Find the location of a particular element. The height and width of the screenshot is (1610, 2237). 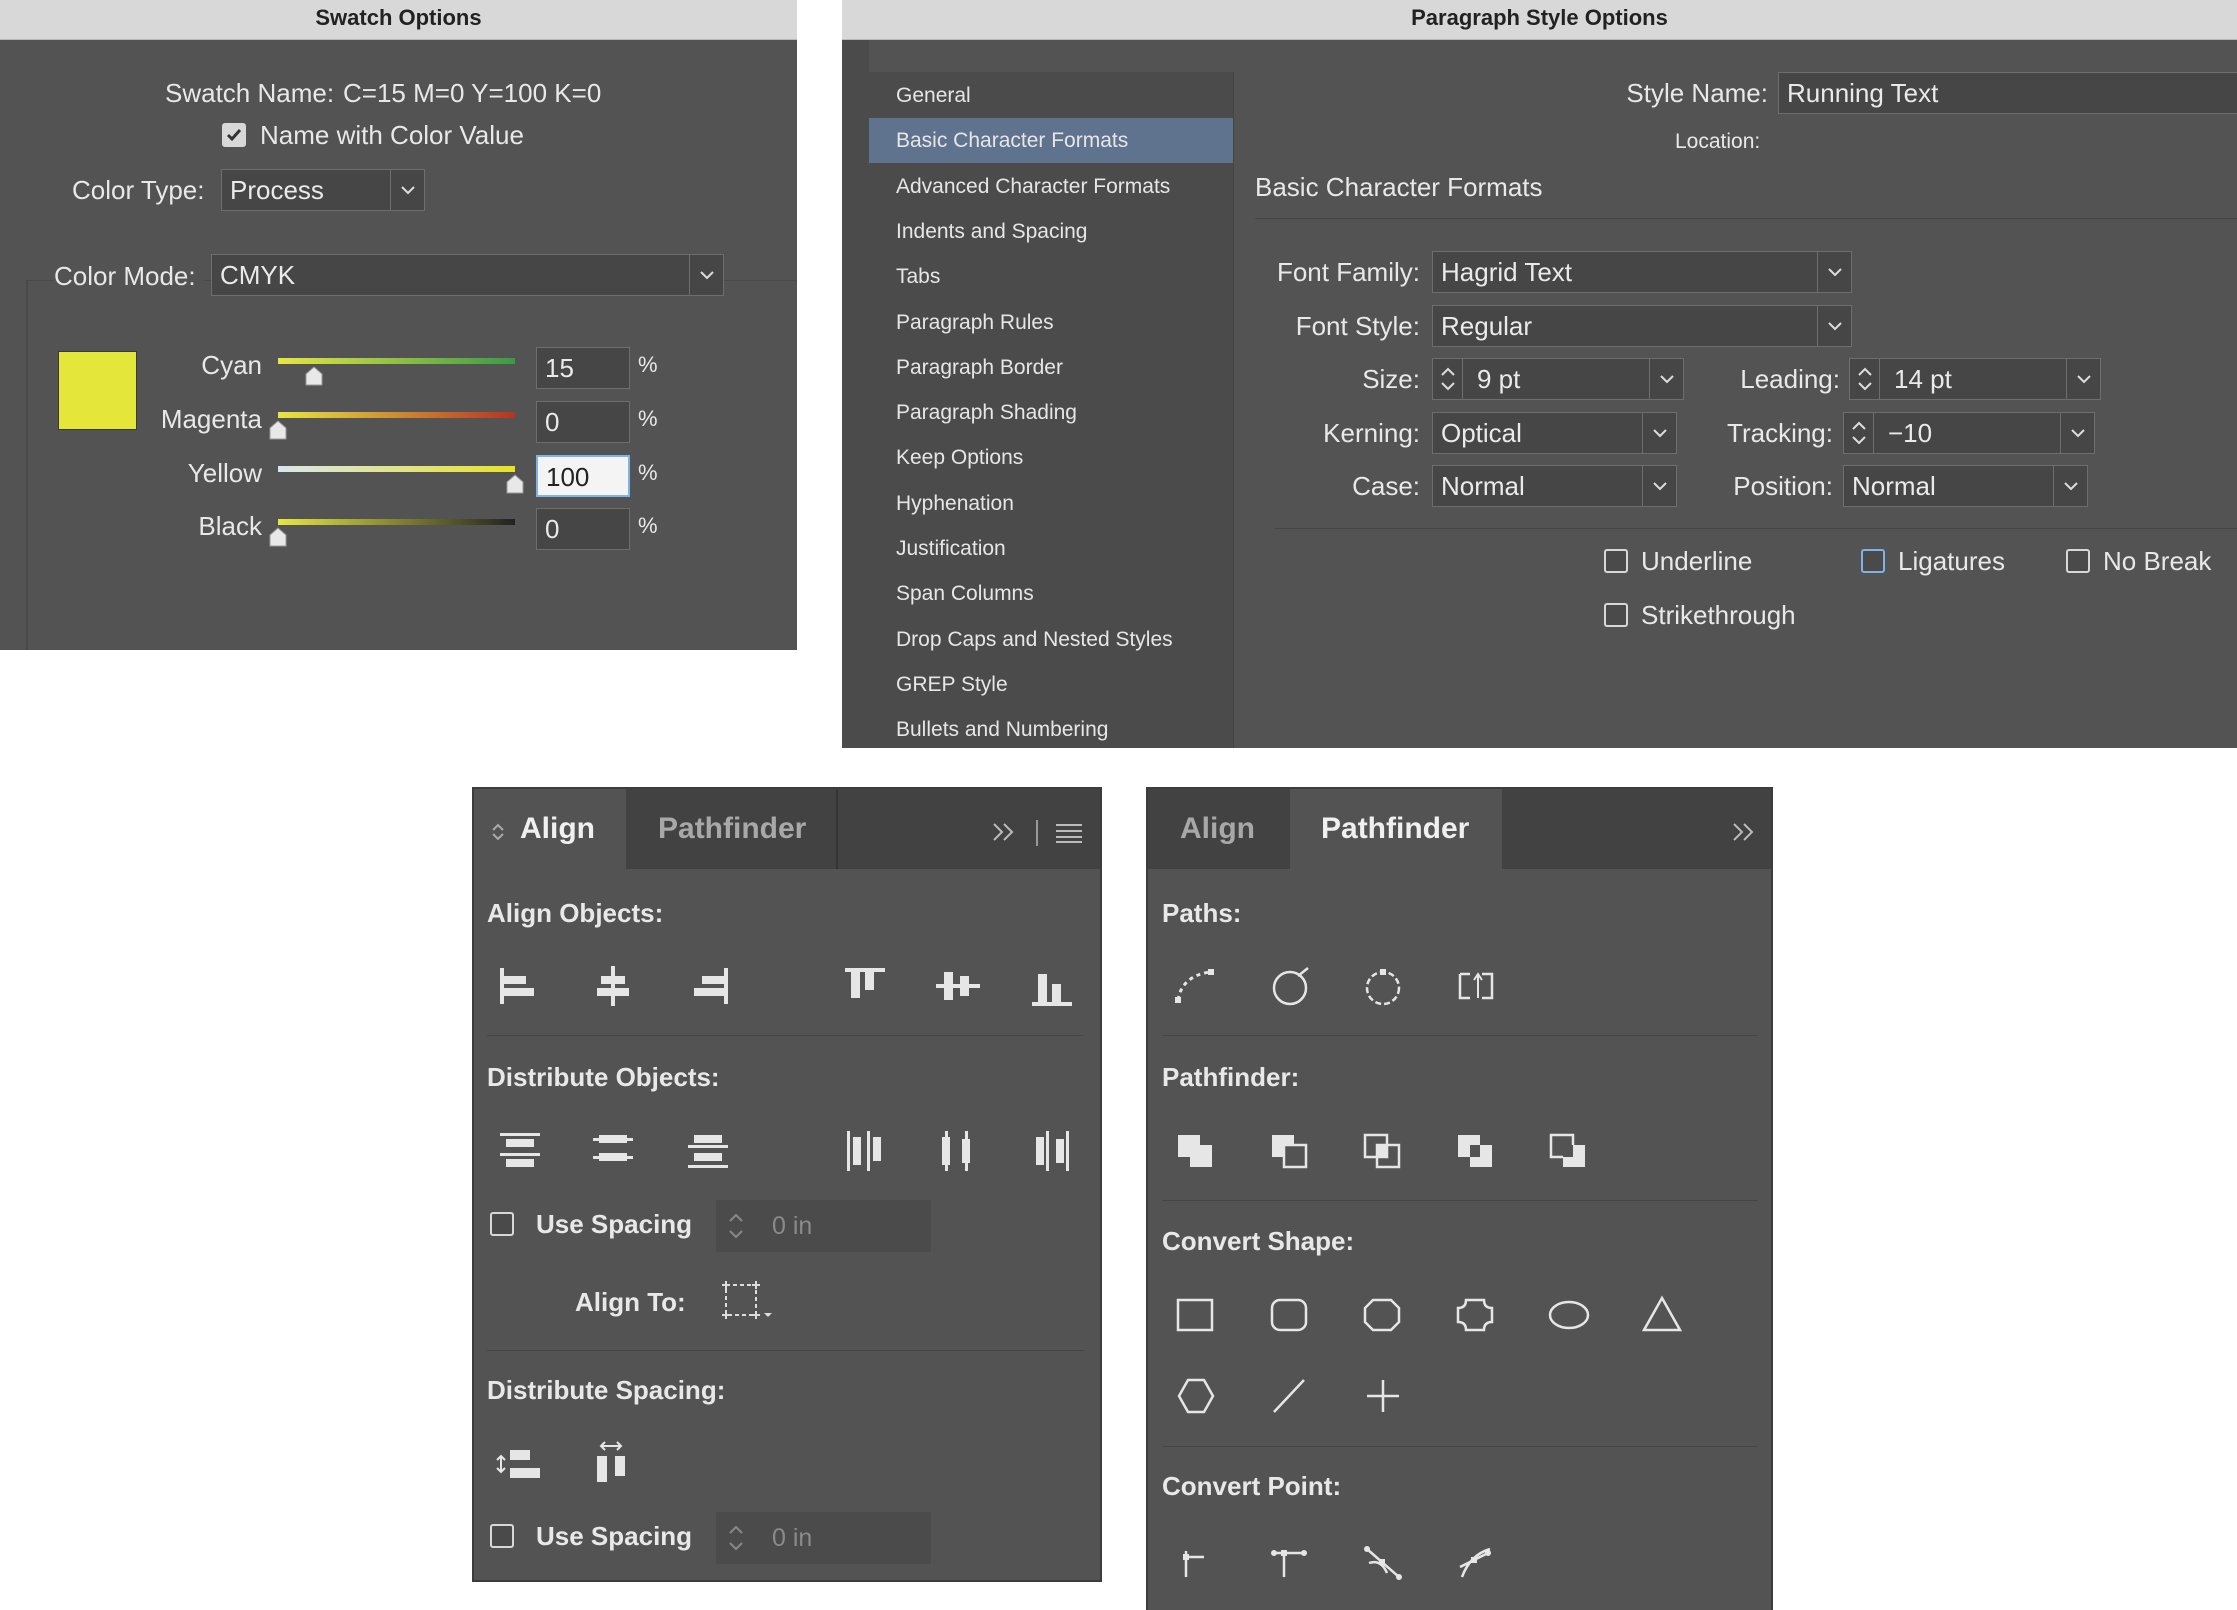

slider-value-input: 100 is located at coordinates (583, 476).